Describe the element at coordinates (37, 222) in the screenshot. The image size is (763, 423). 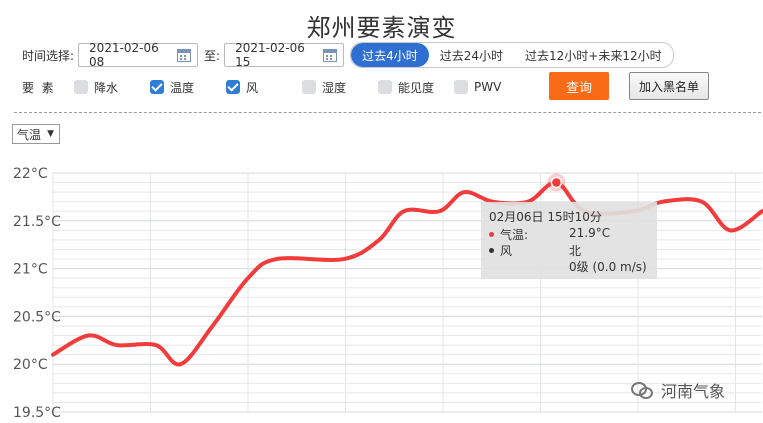
I see `y-tick-label: 21.5°C` at that location.